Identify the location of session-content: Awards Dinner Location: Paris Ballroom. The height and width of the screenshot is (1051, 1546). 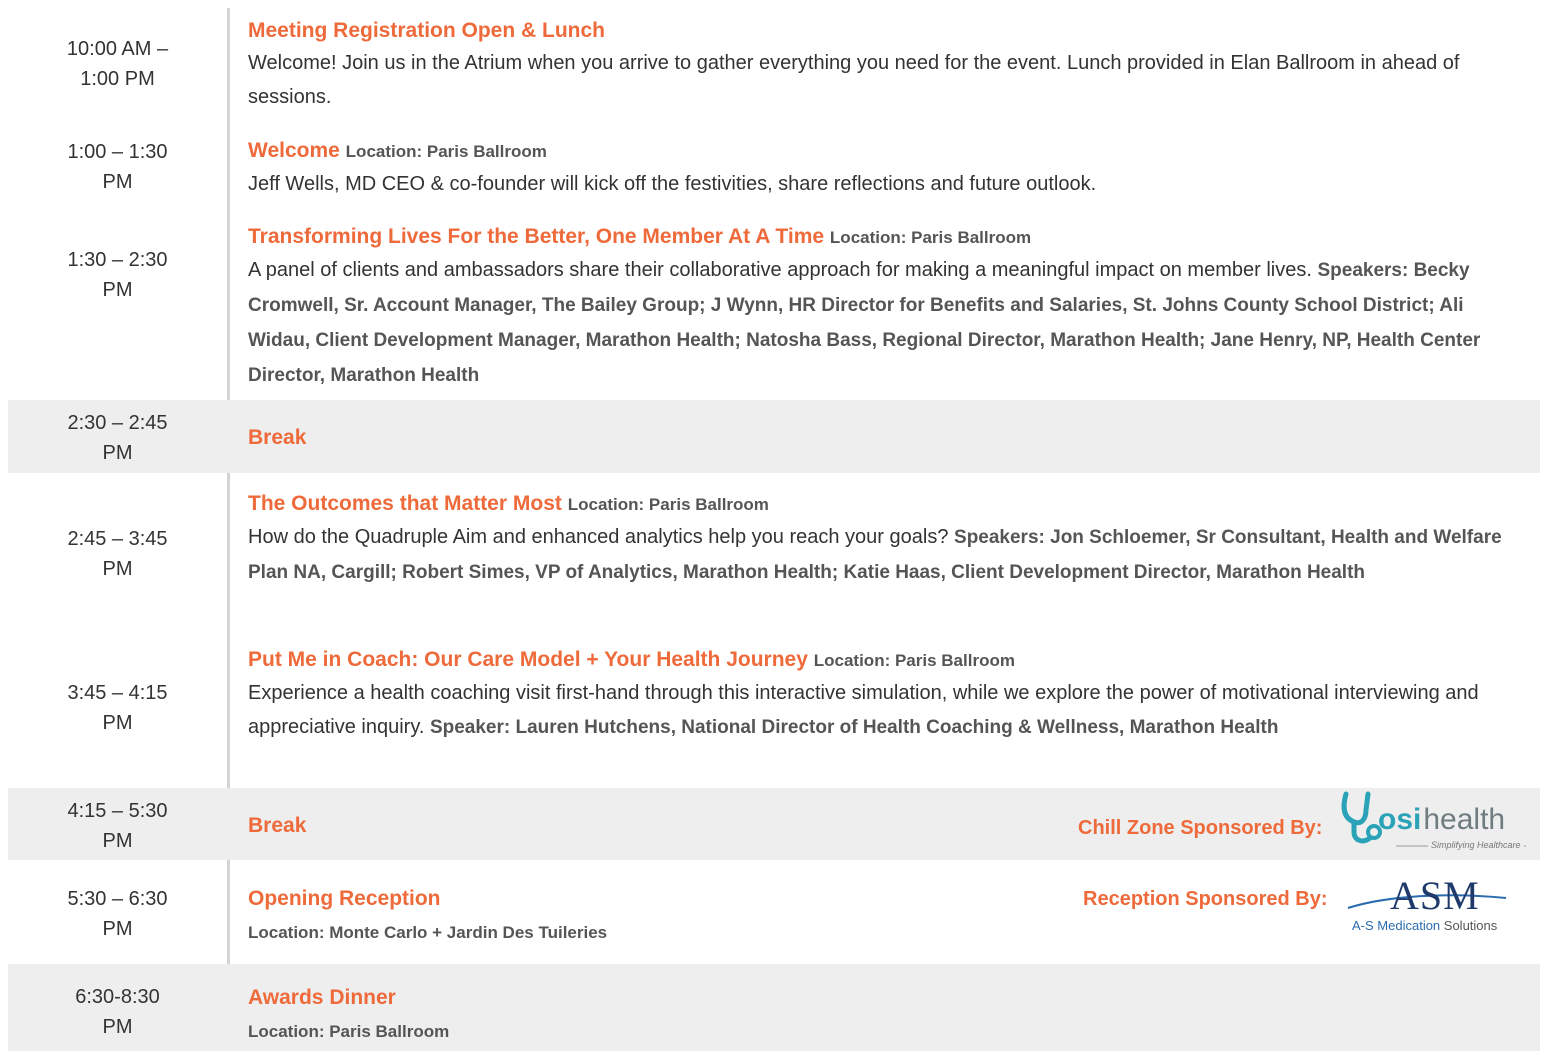
(887, 1015).